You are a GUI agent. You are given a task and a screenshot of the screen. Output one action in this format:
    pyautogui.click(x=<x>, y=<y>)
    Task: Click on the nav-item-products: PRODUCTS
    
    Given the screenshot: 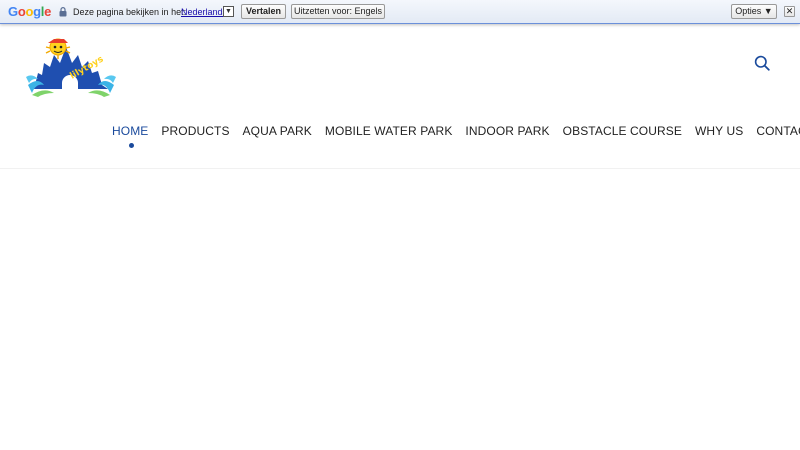 What is the action you would take?
    pyautogui.click(x=195, y=134)
    